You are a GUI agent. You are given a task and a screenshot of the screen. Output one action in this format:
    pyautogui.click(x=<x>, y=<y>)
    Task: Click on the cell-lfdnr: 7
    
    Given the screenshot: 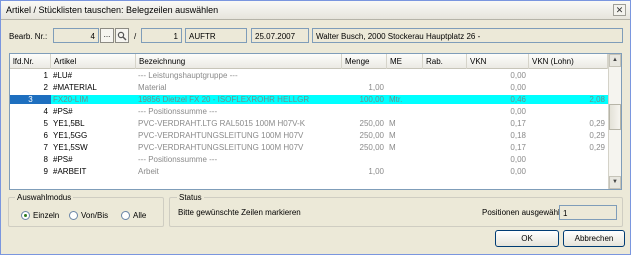 What is the action you would take?
    pyautogui.click(x=45, y=147)
    